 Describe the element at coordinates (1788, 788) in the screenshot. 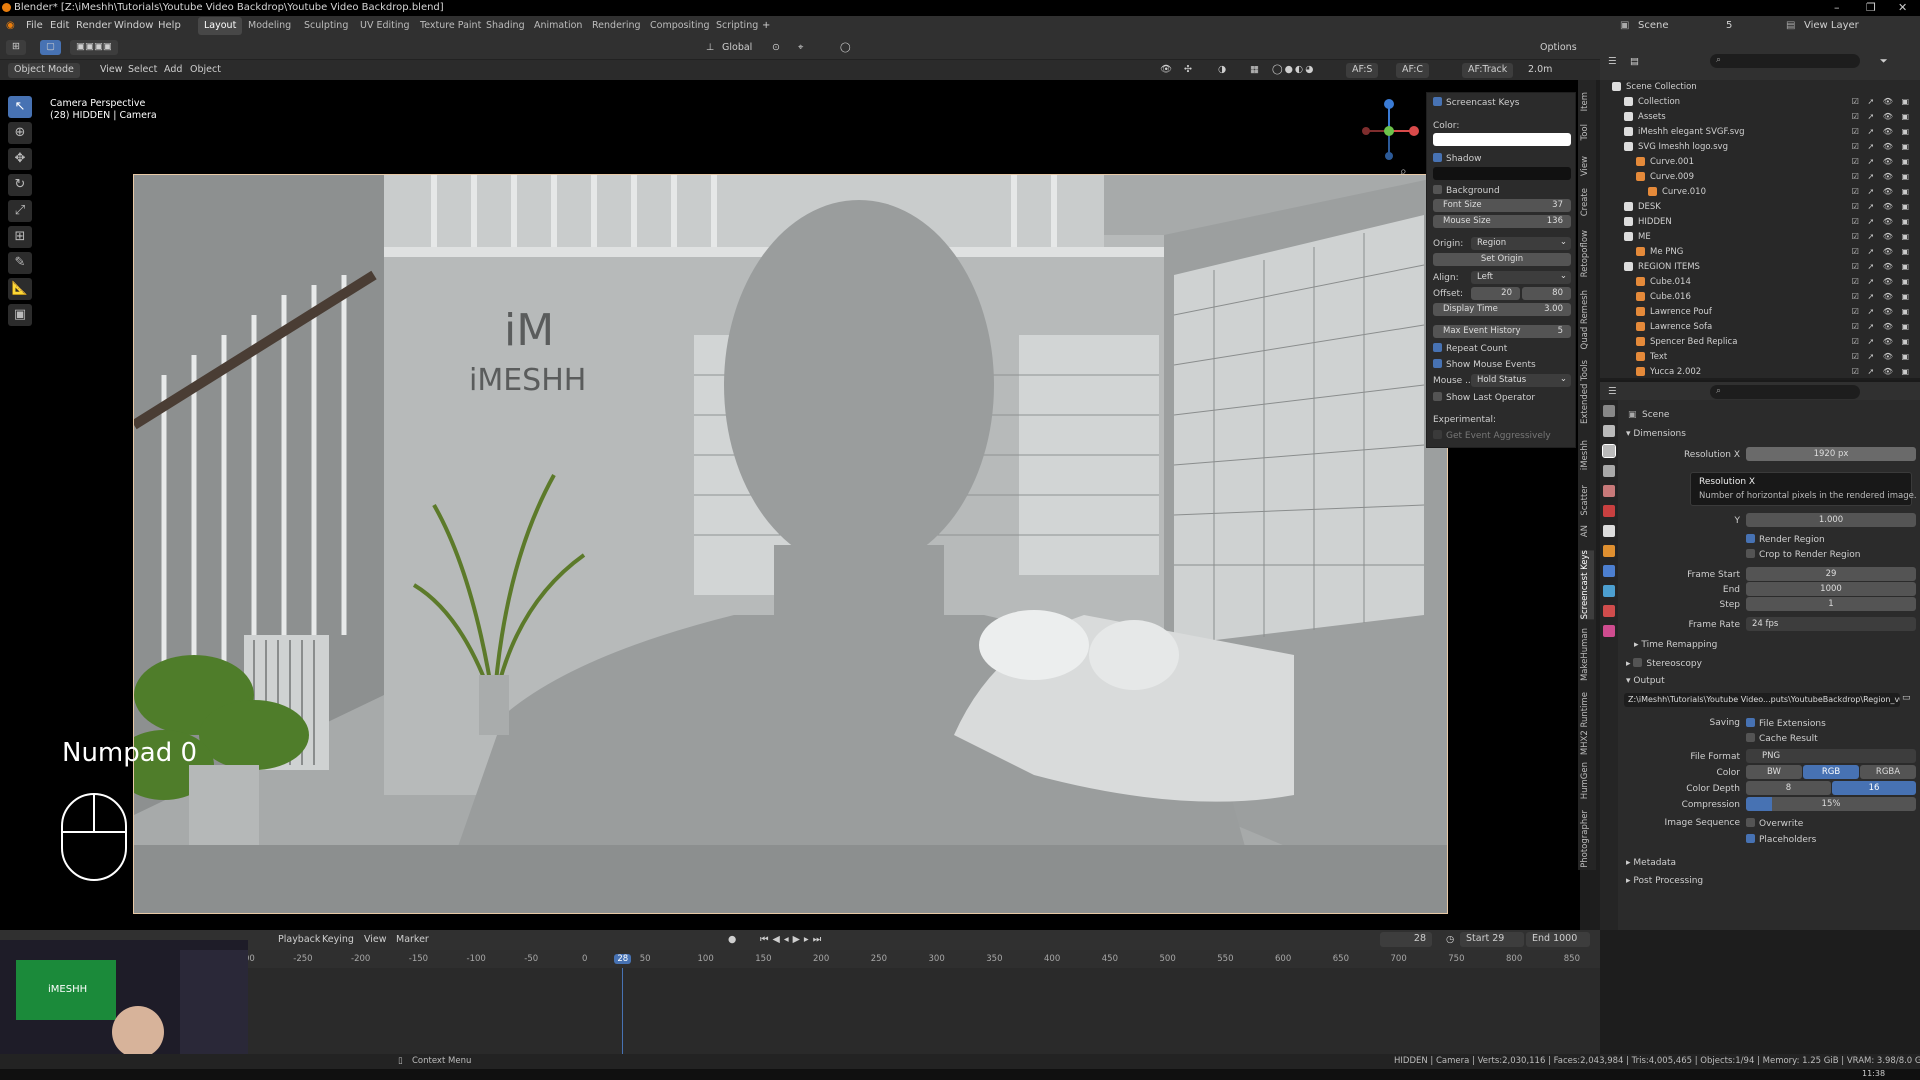

I see `depth-8-button: 8` at that location.